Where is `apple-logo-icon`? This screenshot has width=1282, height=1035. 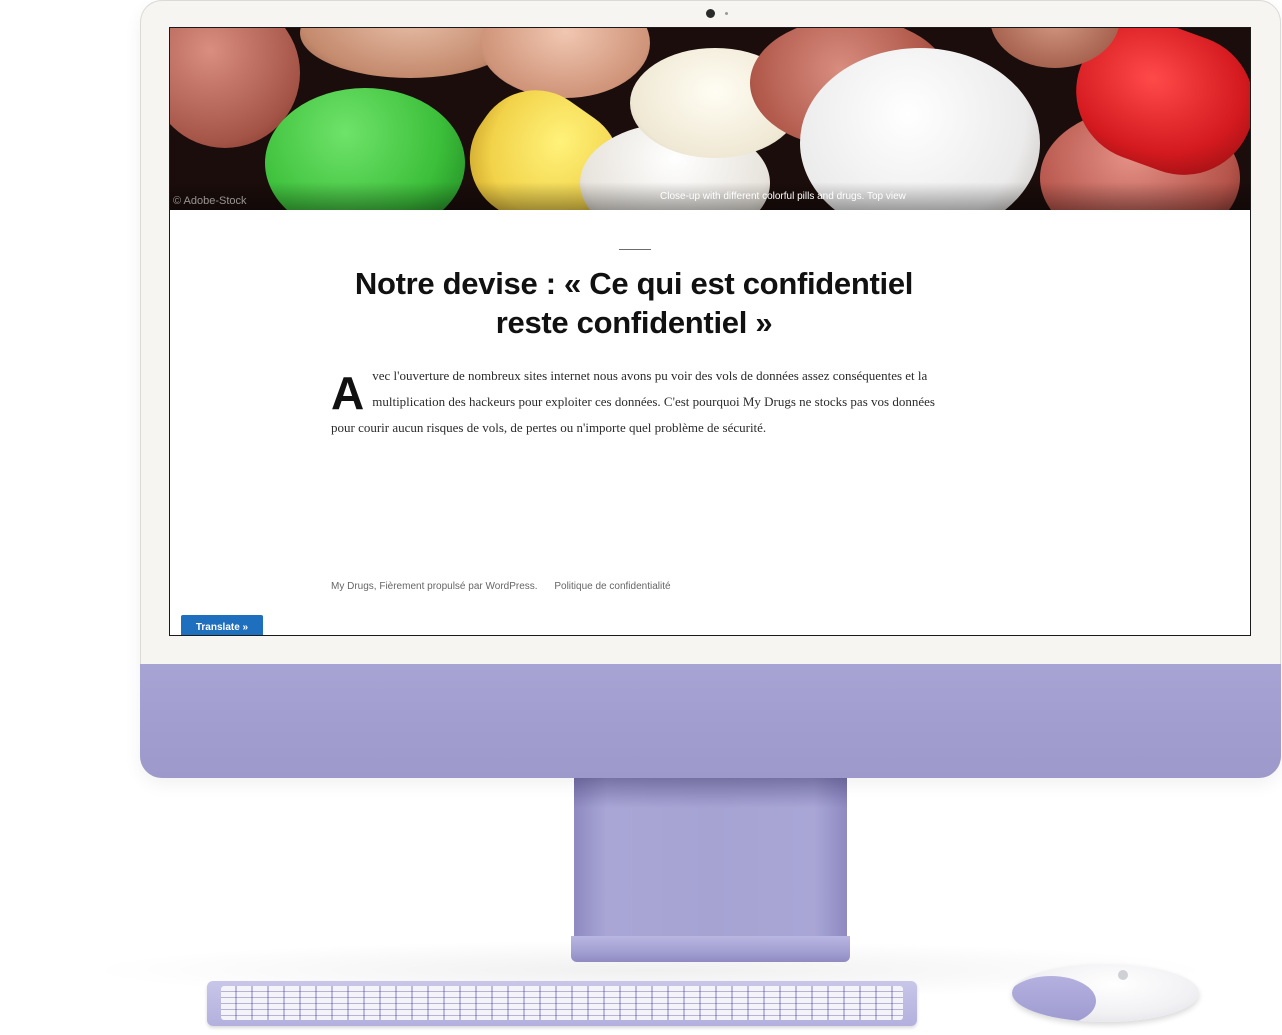
apple-logo-icon is located at coordinates (1123, 975).